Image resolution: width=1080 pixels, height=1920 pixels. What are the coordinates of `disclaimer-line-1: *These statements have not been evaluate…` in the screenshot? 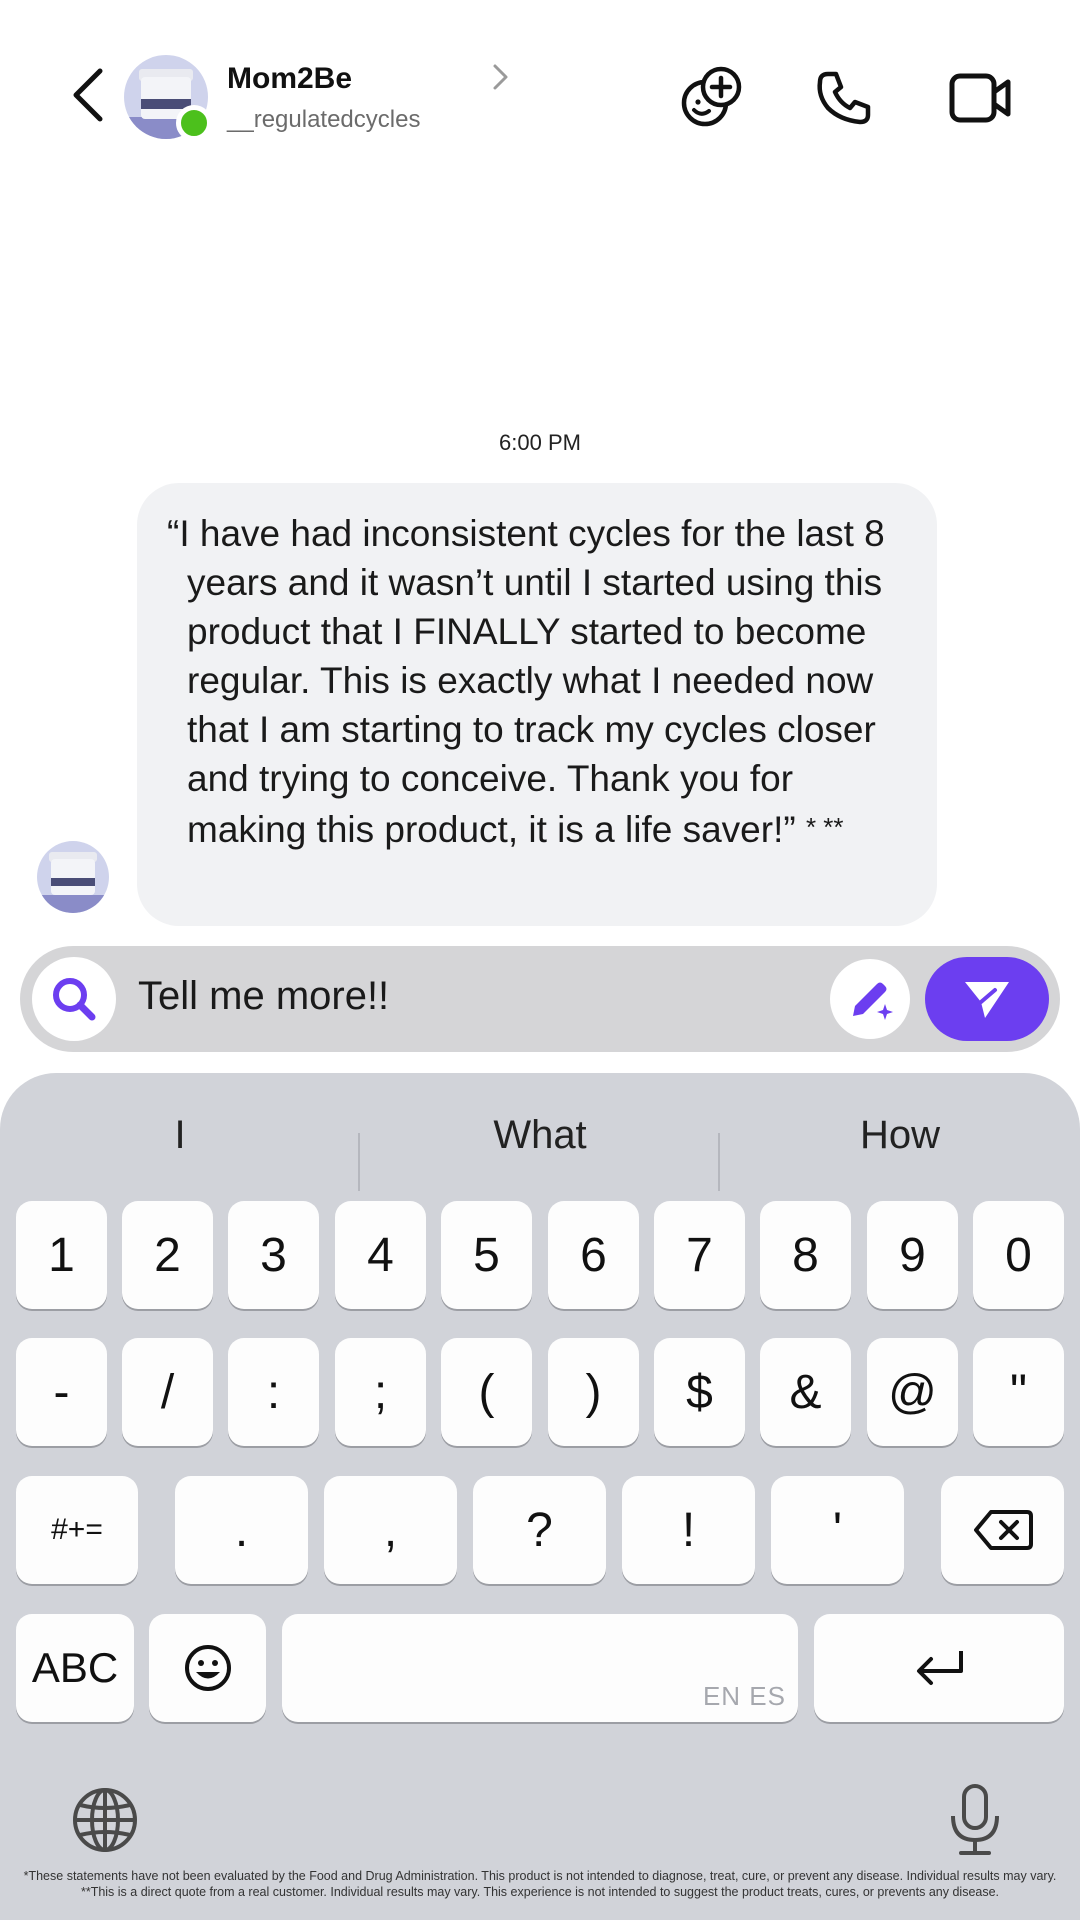 It's located at (540, 1876).